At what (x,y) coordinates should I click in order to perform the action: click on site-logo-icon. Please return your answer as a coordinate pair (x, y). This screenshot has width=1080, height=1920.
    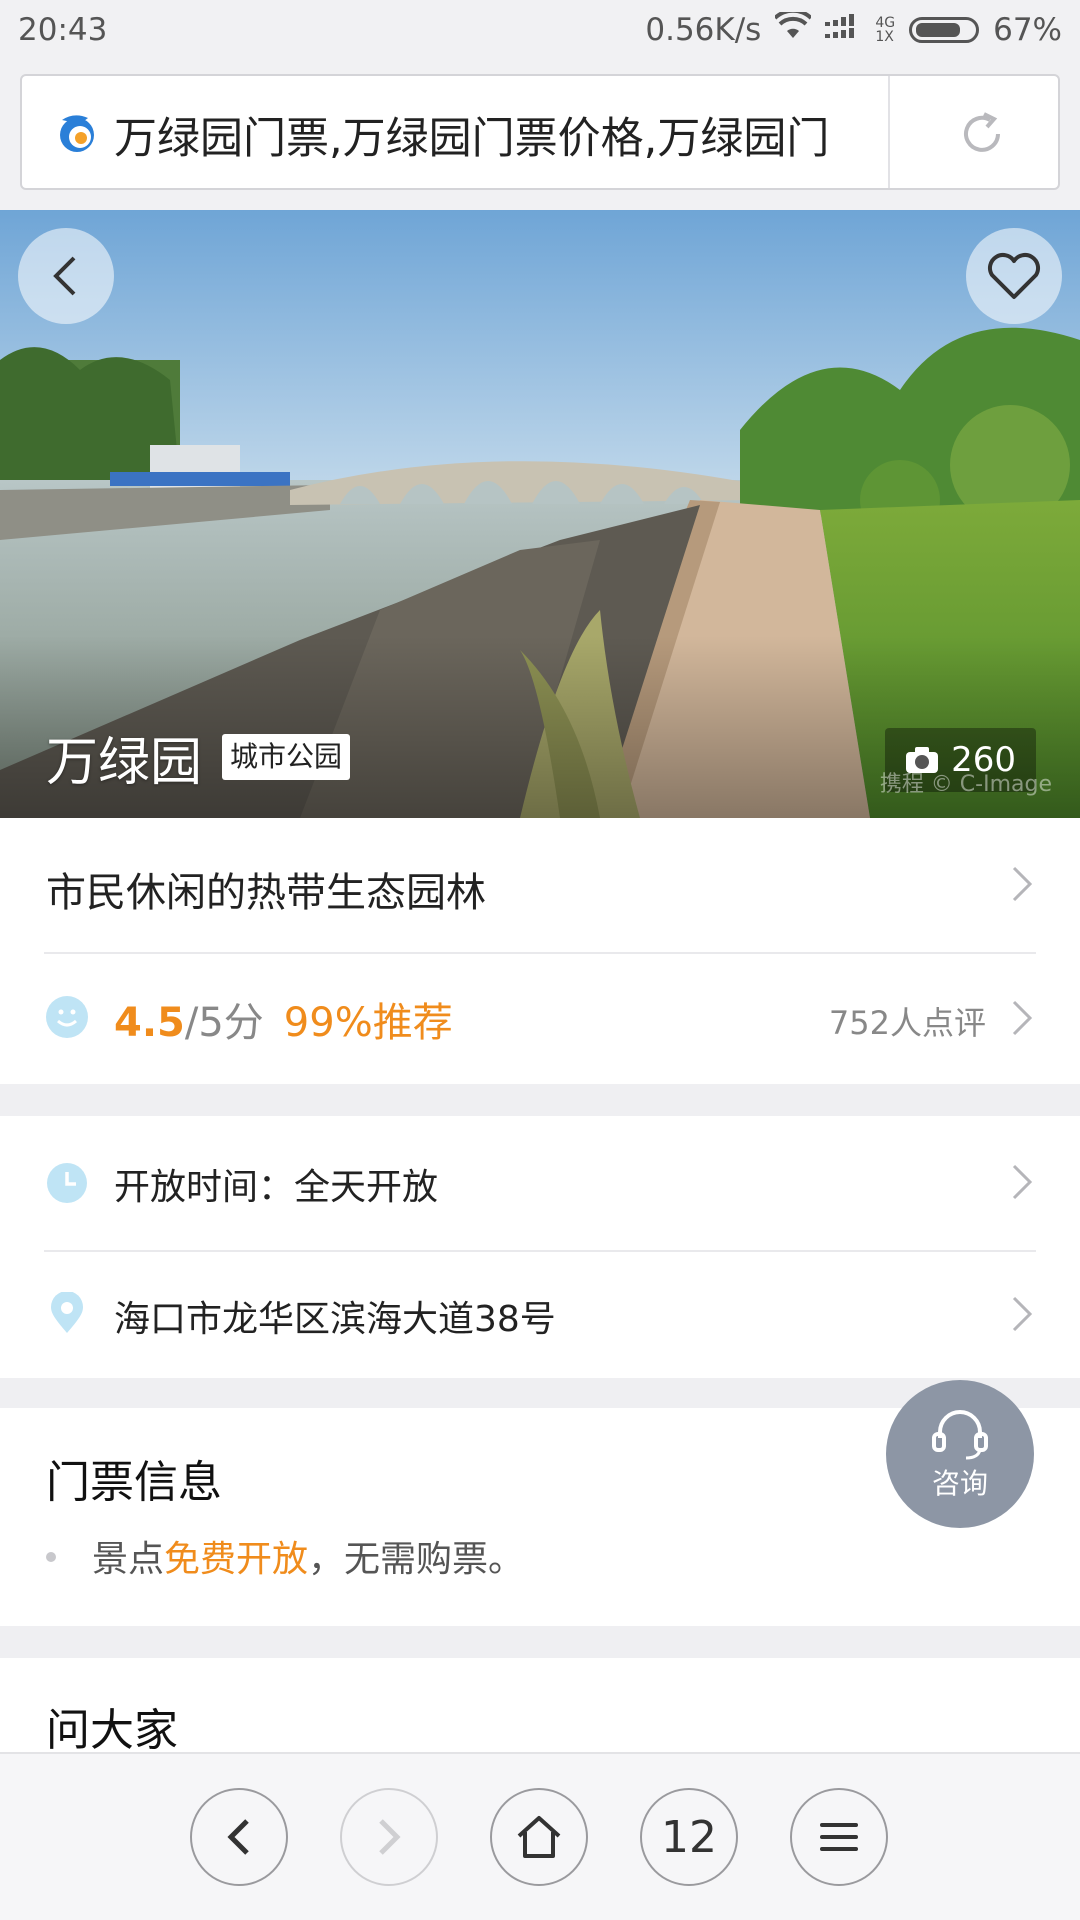
    Looking at the image, I should click on (77, 133).